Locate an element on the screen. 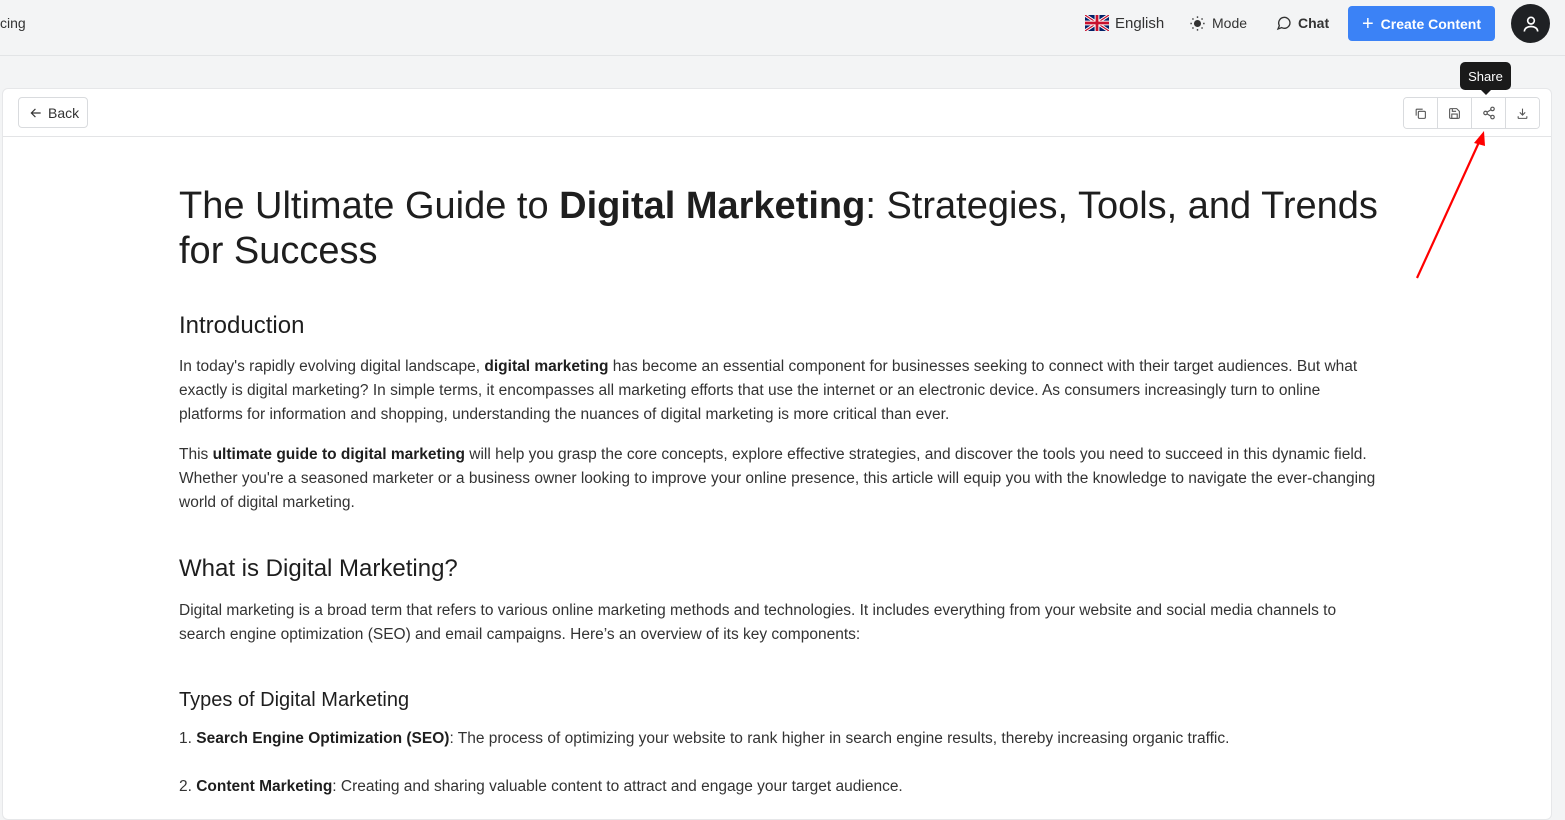 The width and height of the screenshot is (1565, 820). share-icon is located at coordinates (1488, 113).